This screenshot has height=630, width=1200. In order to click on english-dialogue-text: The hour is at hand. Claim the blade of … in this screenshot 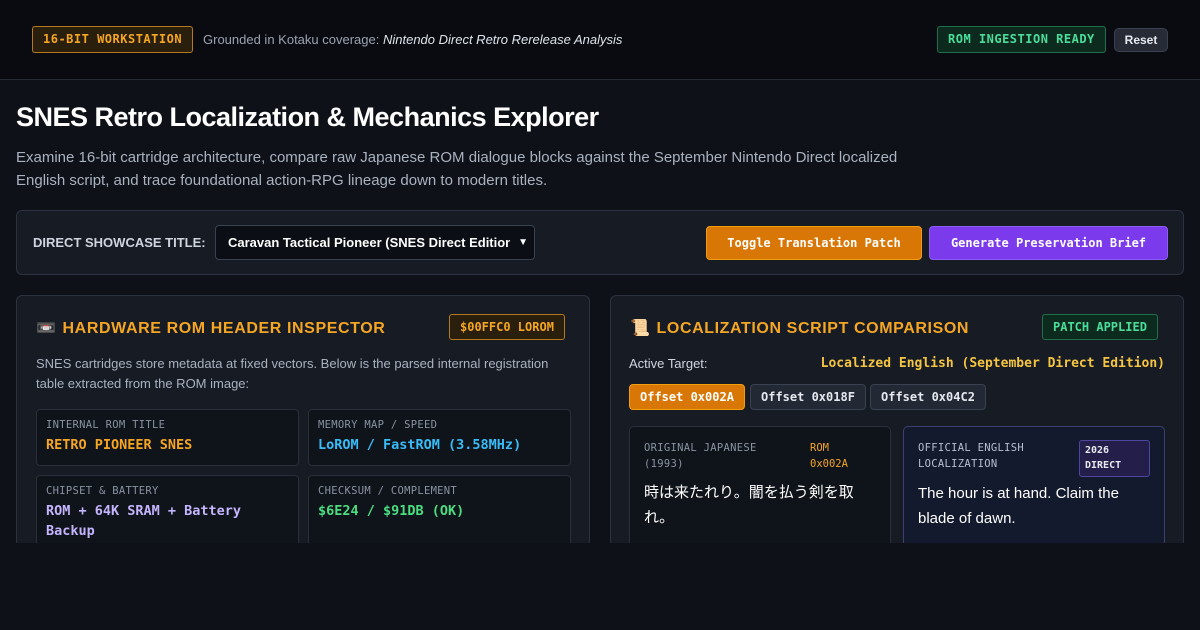, I will do `click(1018, 506)`.